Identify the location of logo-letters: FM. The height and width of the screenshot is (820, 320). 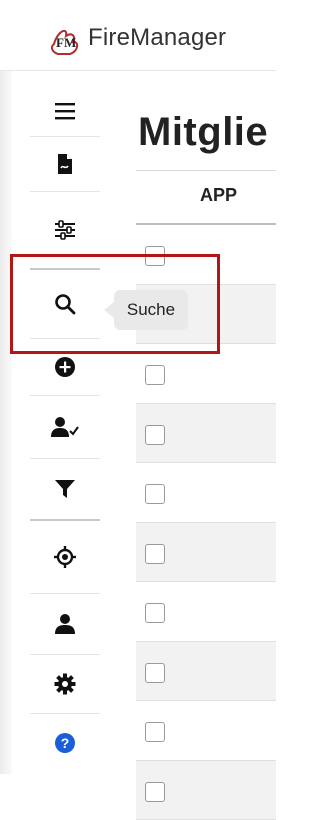
(66, 42).